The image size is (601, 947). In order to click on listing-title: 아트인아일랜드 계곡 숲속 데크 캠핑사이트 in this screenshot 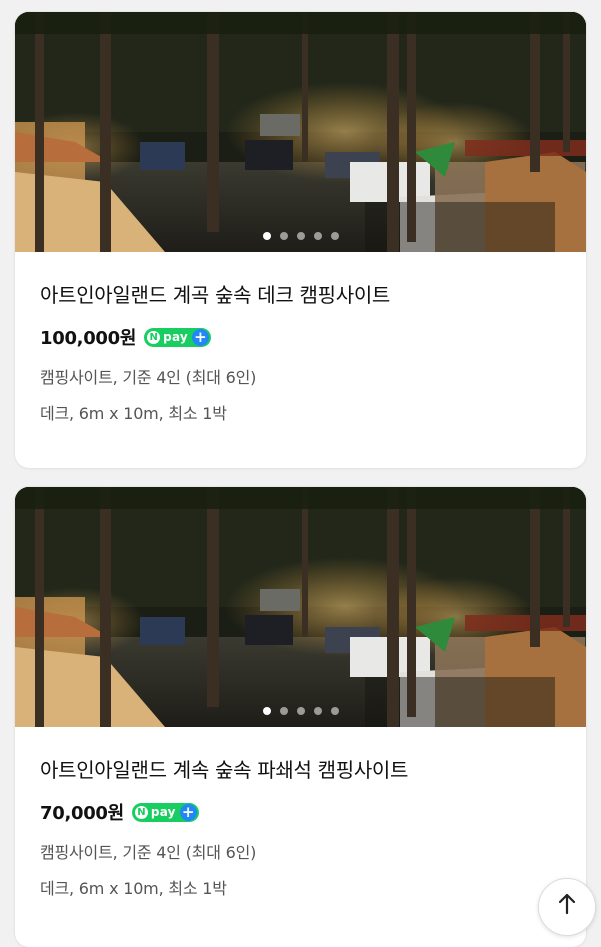, I will do `click(301, 295)`.